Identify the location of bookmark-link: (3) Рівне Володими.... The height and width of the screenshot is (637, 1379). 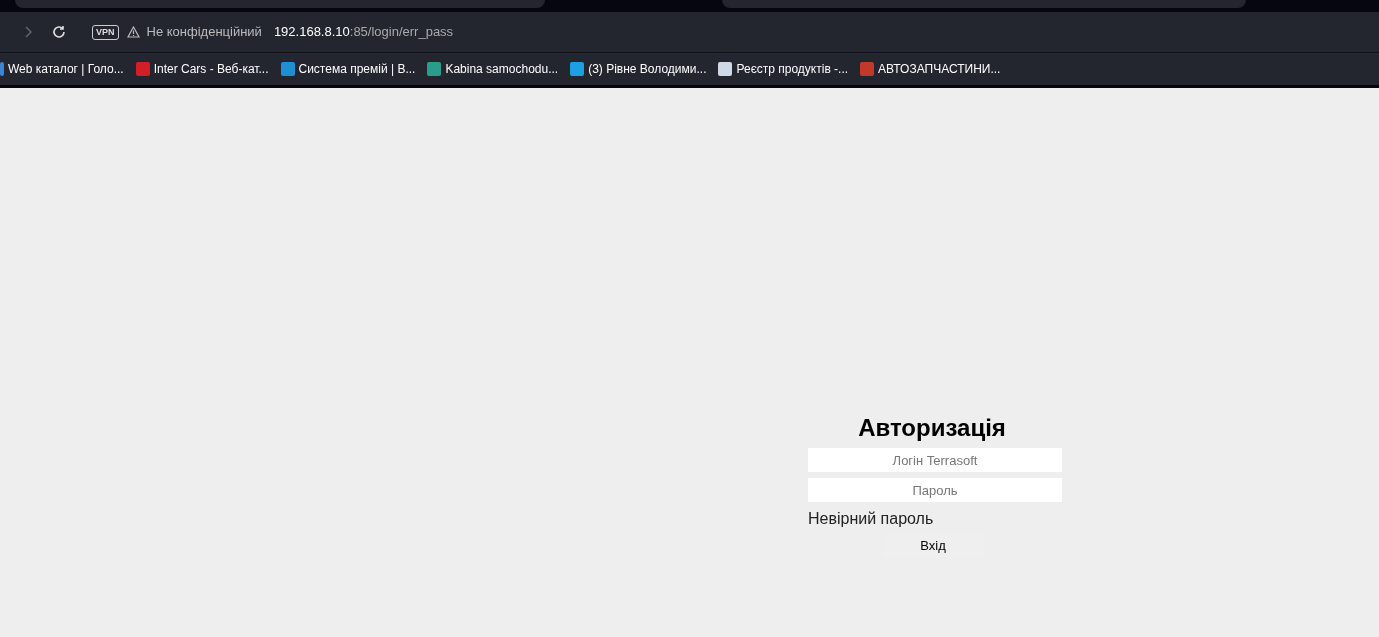
(647, 69).